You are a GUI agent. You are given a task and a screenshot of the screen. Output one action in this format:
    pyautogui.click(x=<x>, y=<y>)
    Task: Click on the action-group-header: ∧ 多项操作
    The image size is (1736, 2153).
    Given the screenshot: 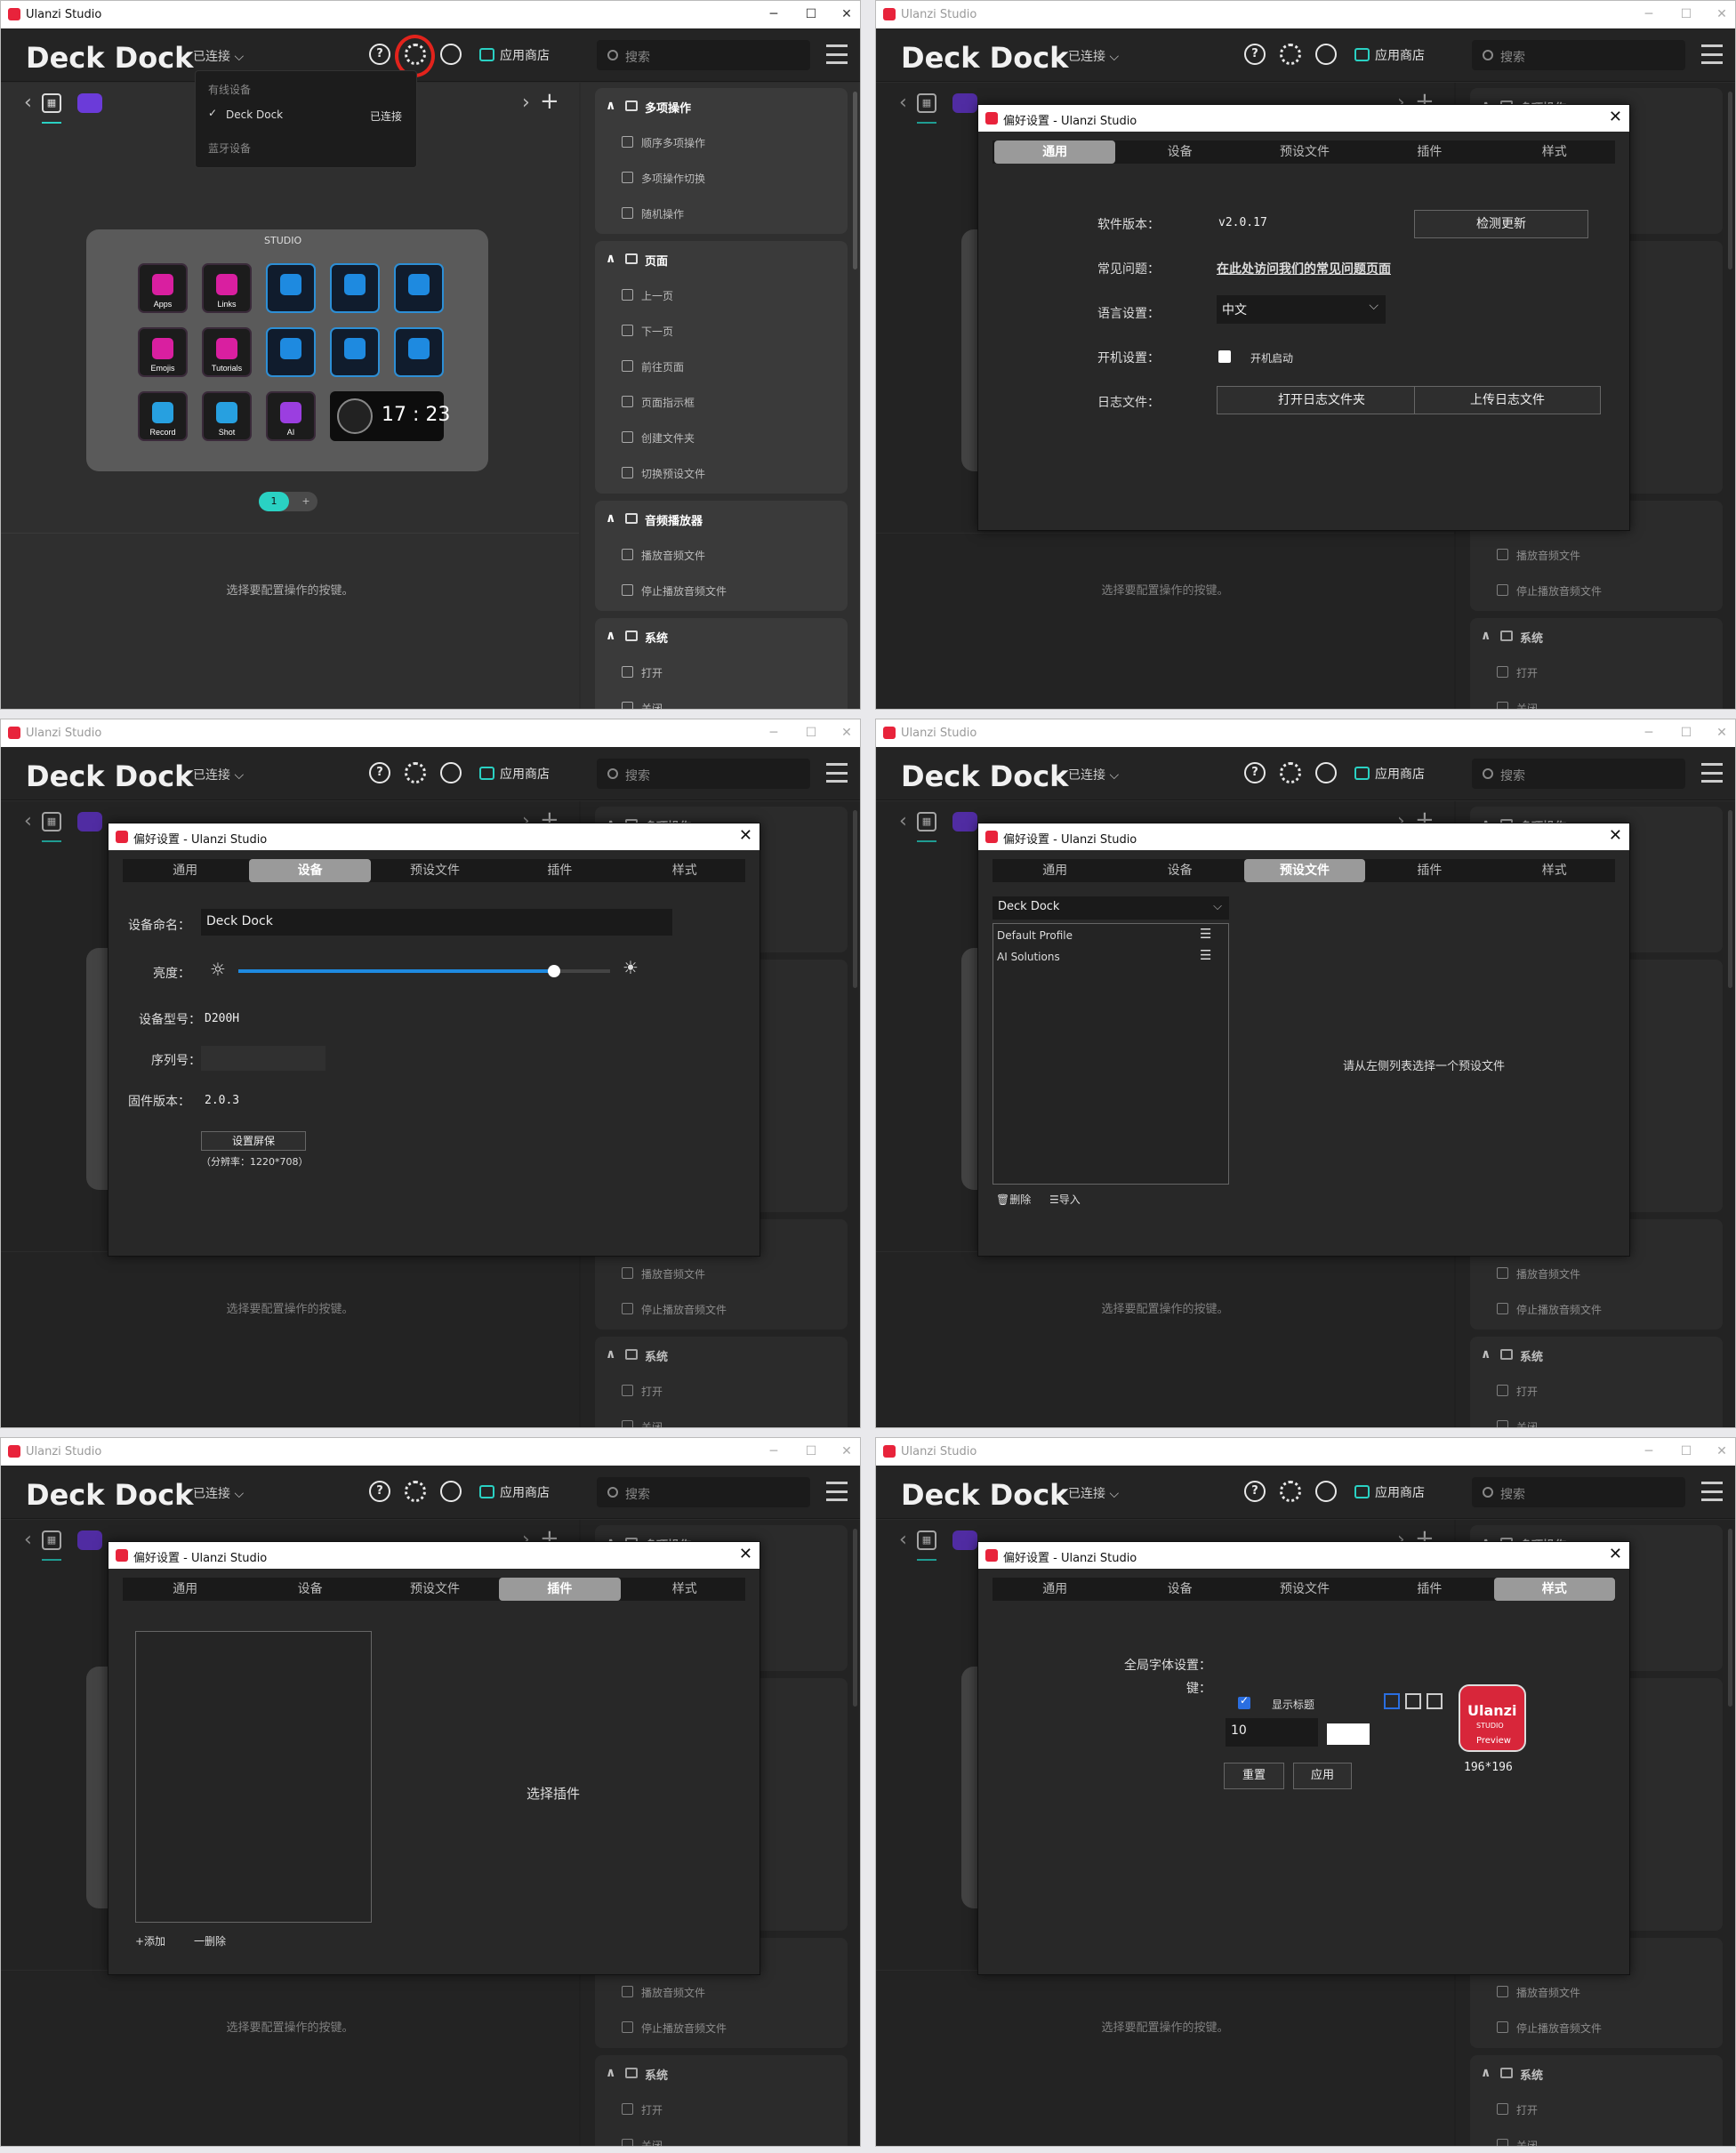 What is the action you would take?
    pyautogui.click(x=721, y=106)
    